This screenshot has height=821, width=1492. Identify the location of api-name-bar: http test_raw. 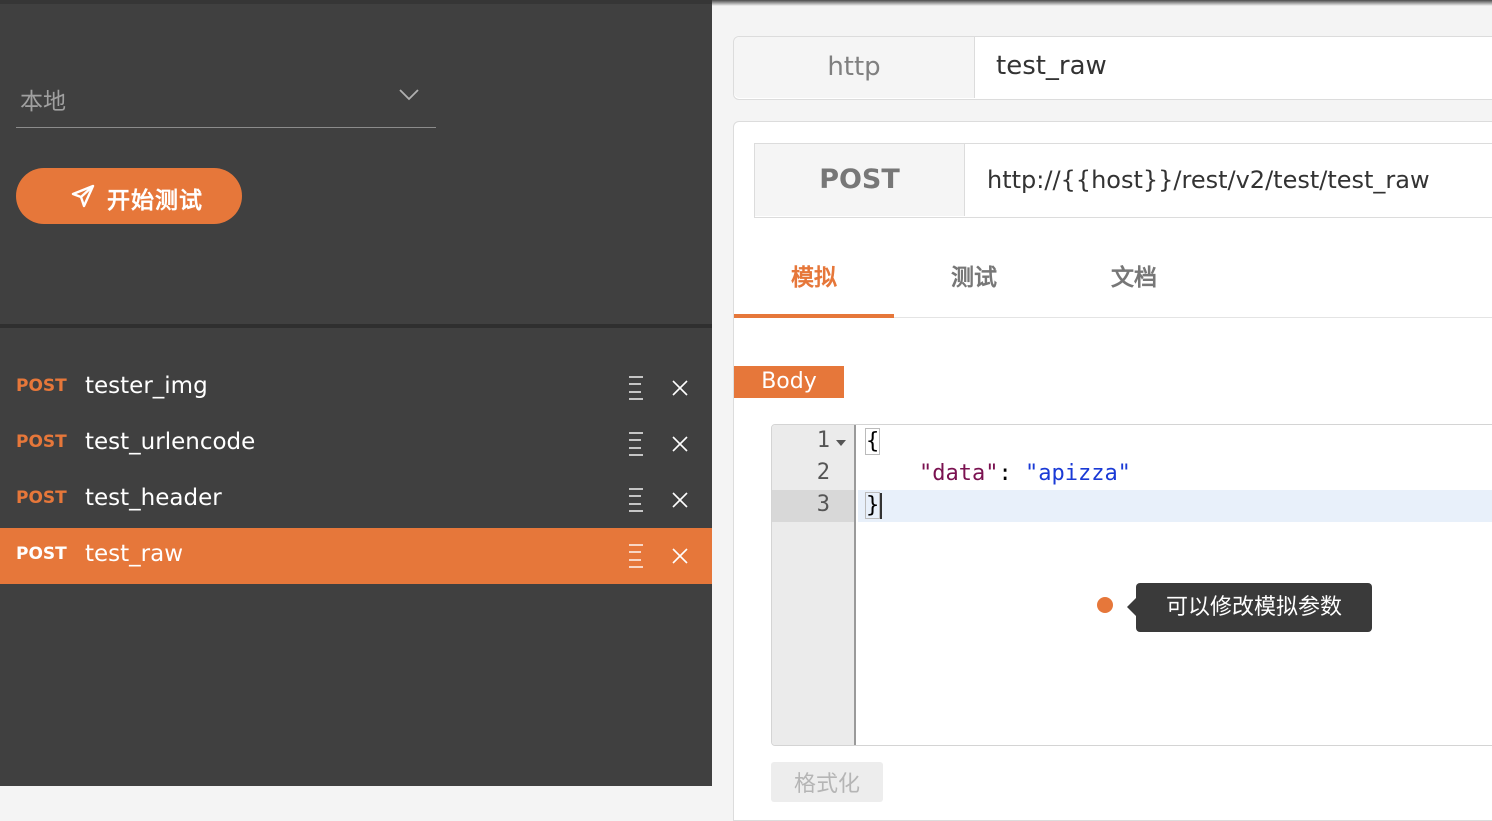
(1112, 68).